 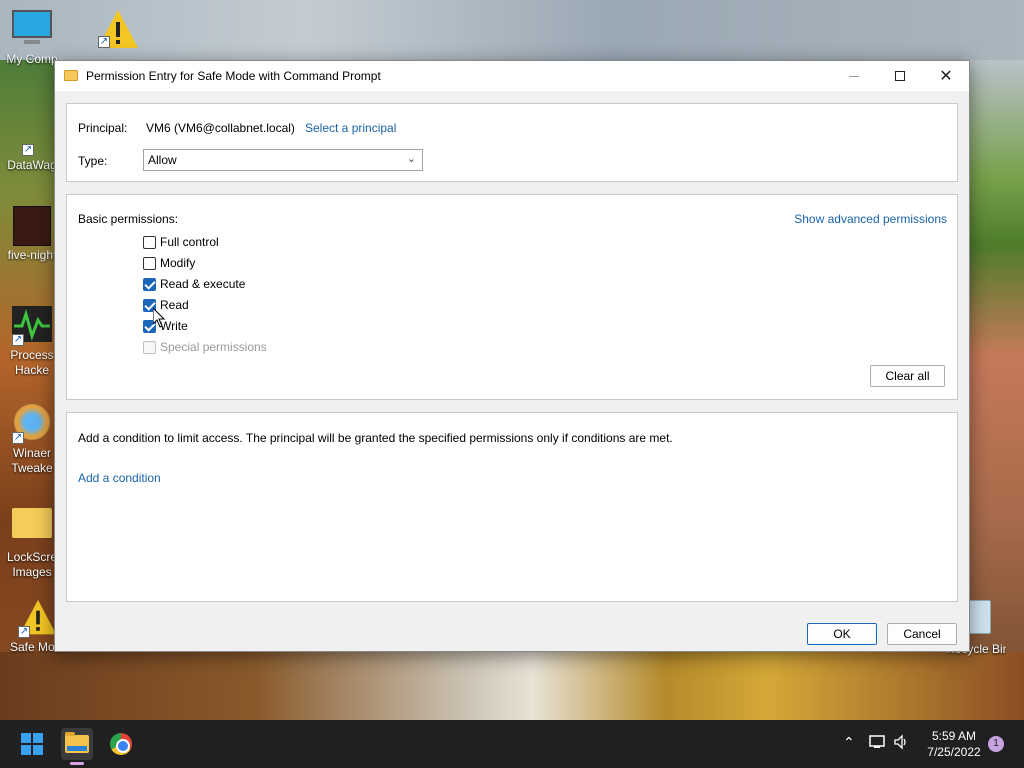 What do you see at coordinates (283, 160) in the screenshot?
I see `type-select: Allow ⌄` at bounding box center [283, 160].